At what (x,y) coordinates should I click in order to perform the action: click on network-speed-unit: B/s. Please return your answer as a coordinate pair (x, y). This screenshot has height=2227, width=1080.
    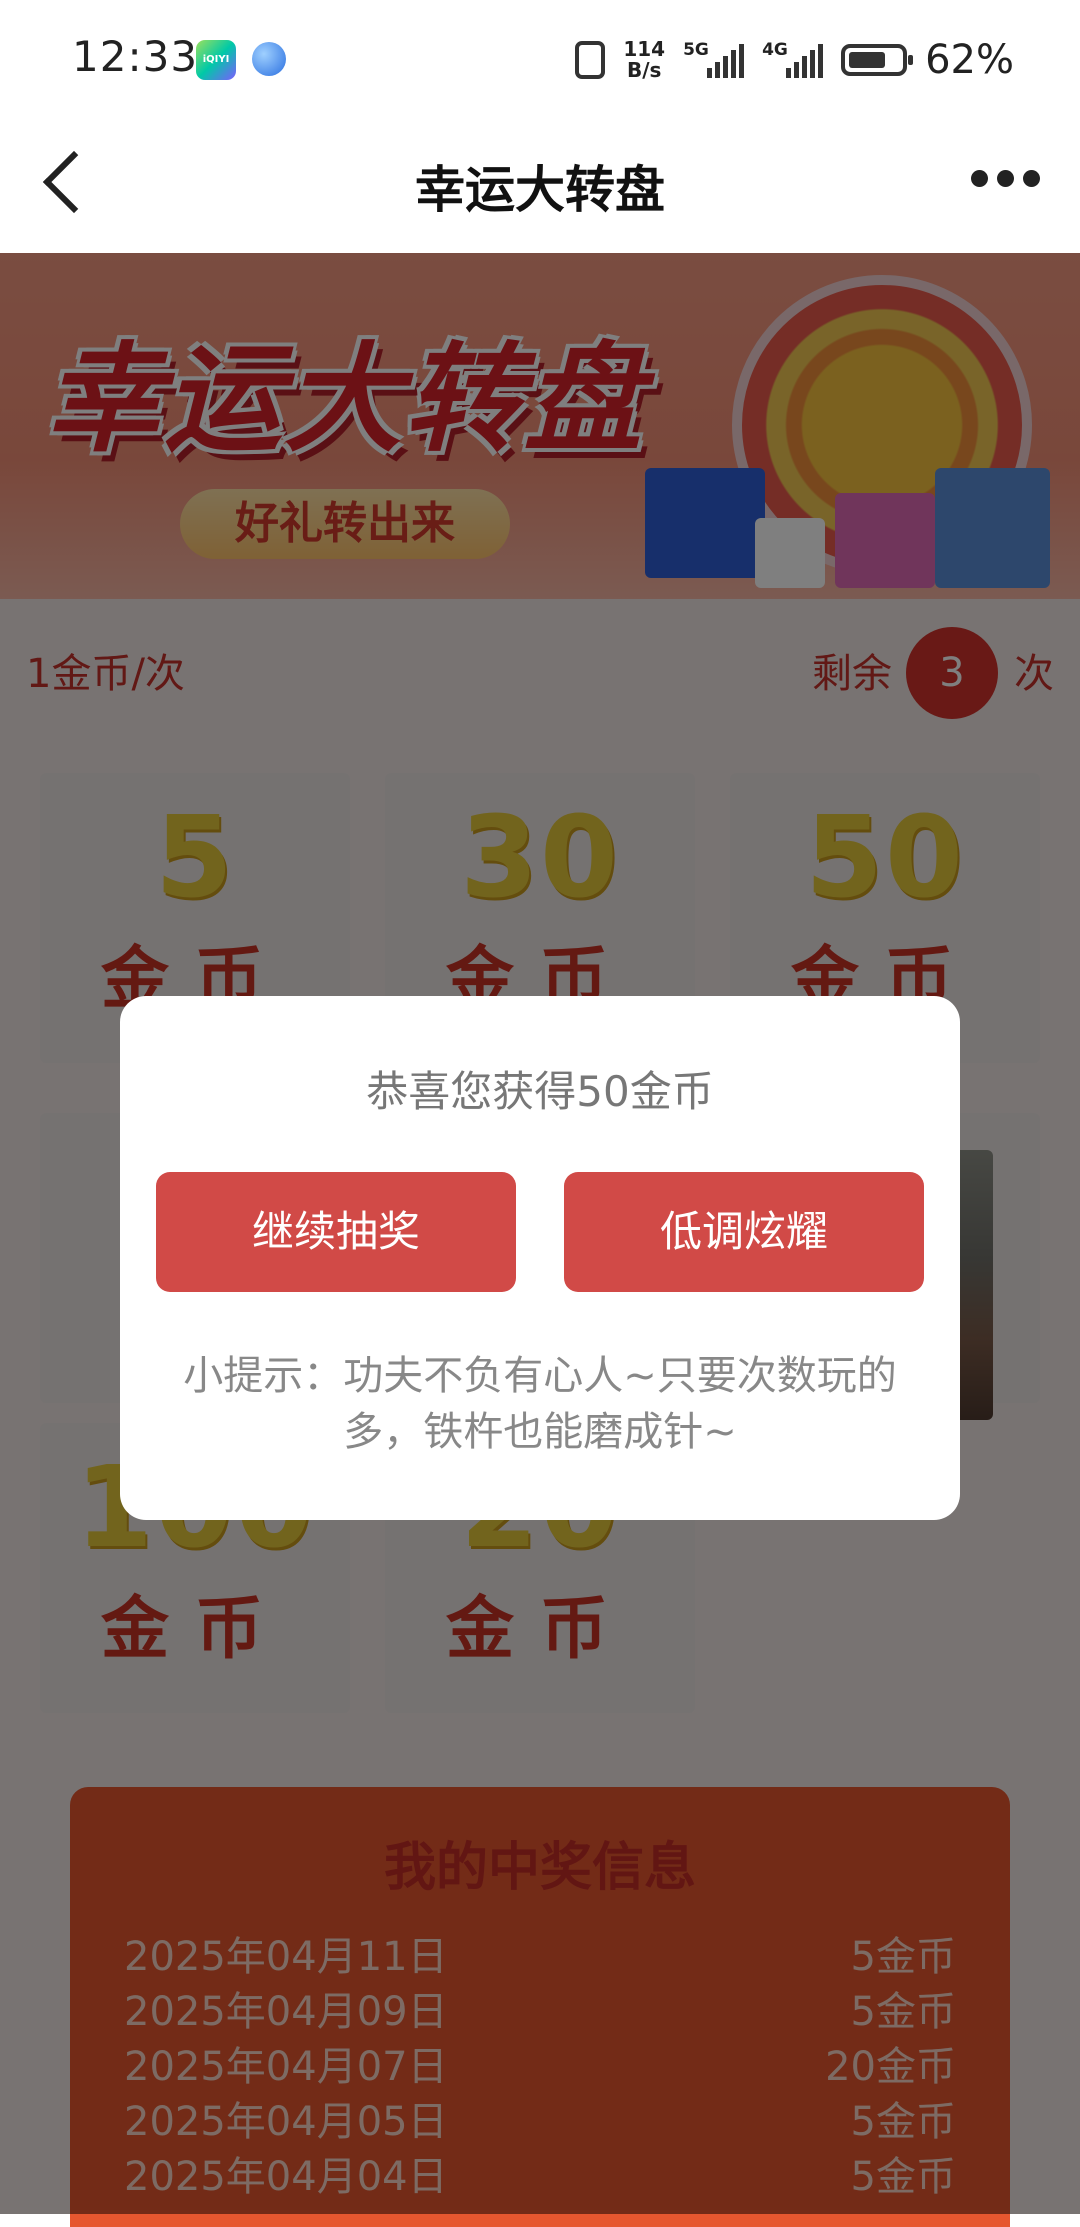
    Looking at the image, I should click on (644, 70).